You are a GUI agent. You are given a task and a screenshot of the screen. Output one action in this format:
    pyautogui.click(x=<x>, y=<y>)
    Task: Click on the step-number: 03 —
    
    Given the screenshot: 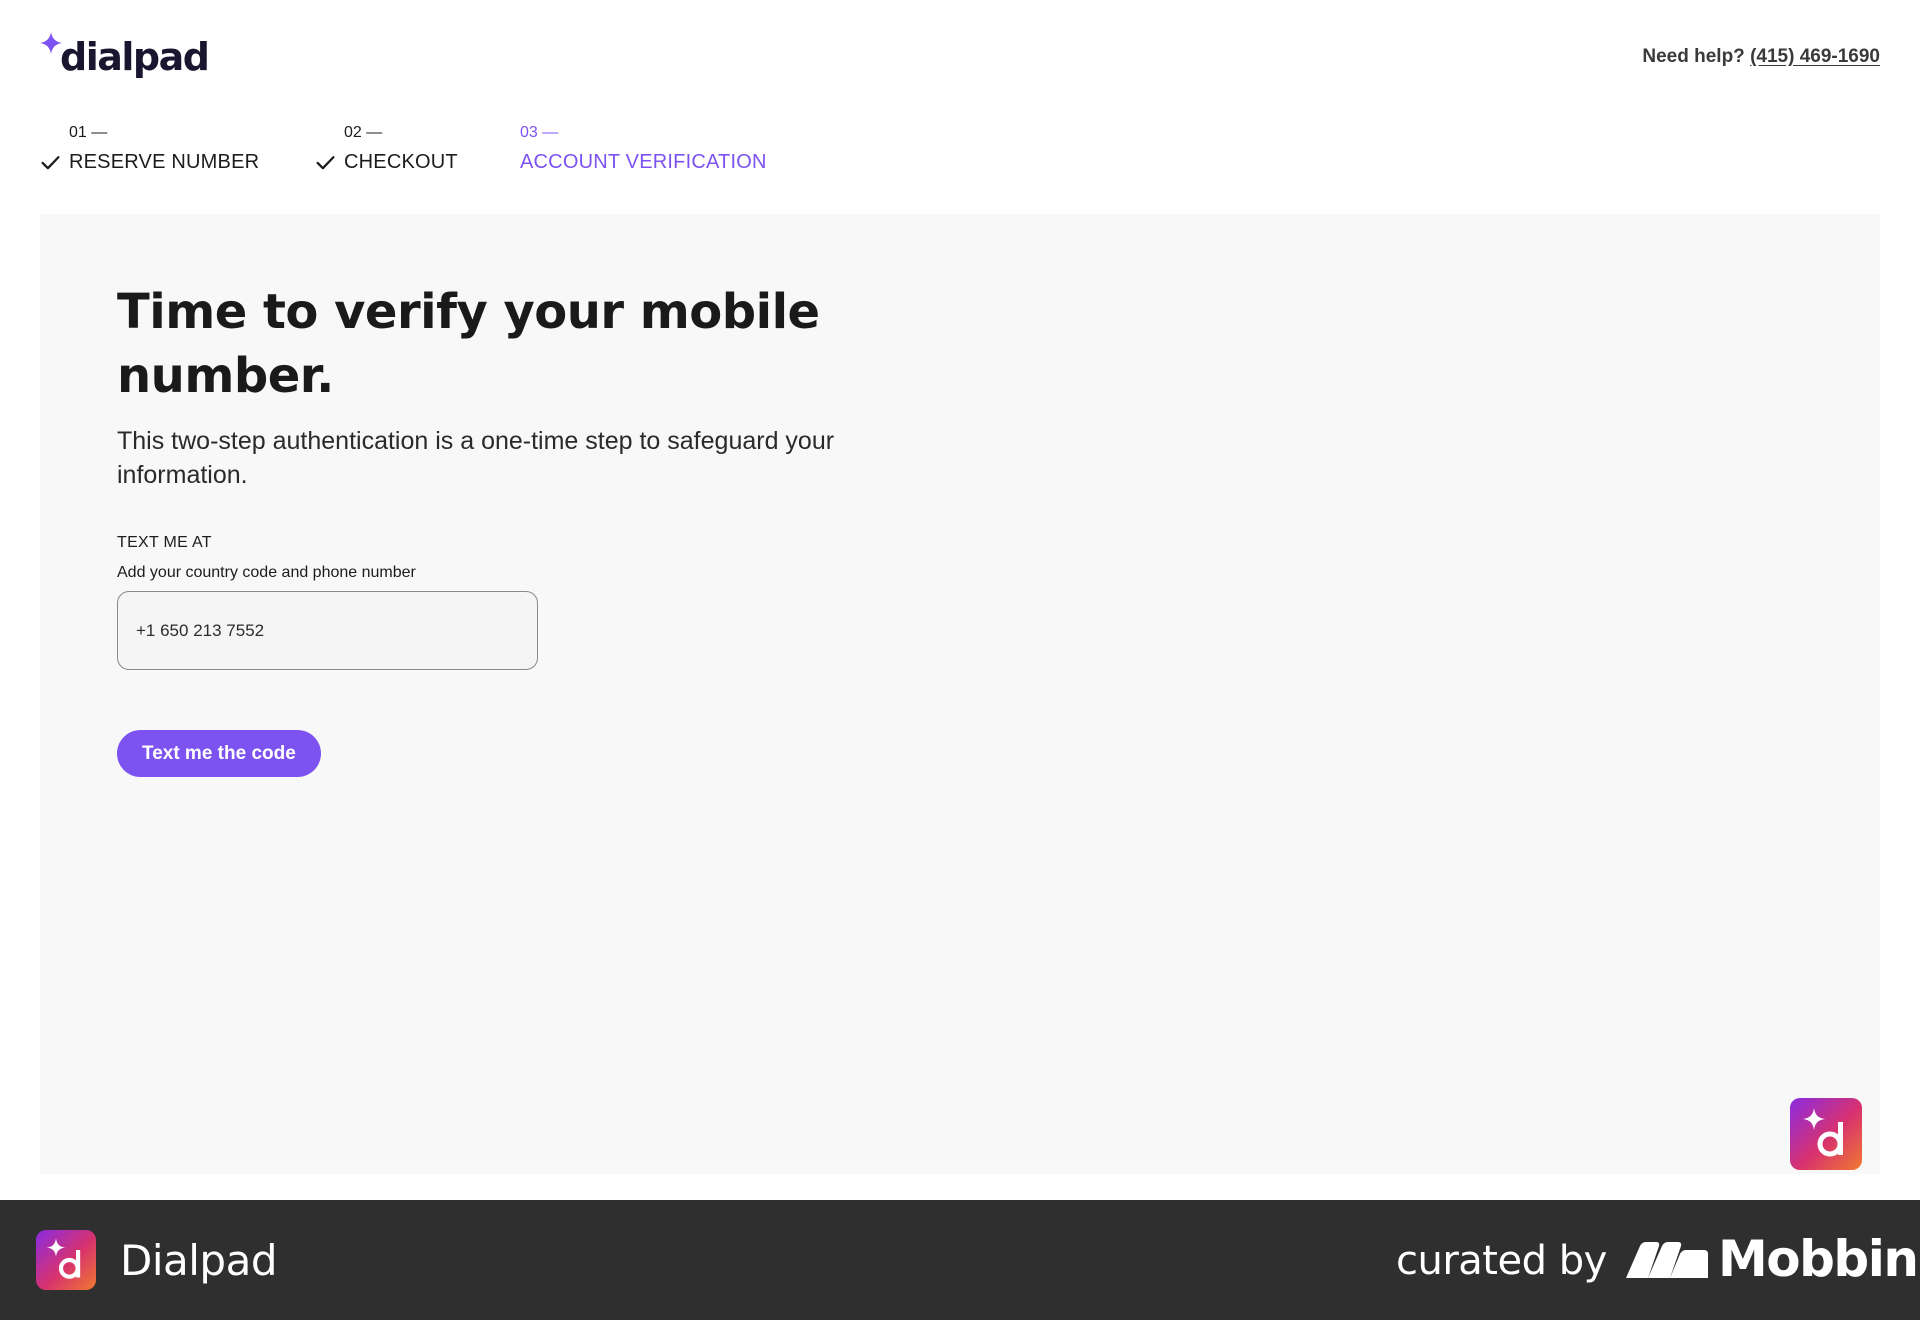 What is the action you would take?
    pyautogui.click(x=539, y=132)
    